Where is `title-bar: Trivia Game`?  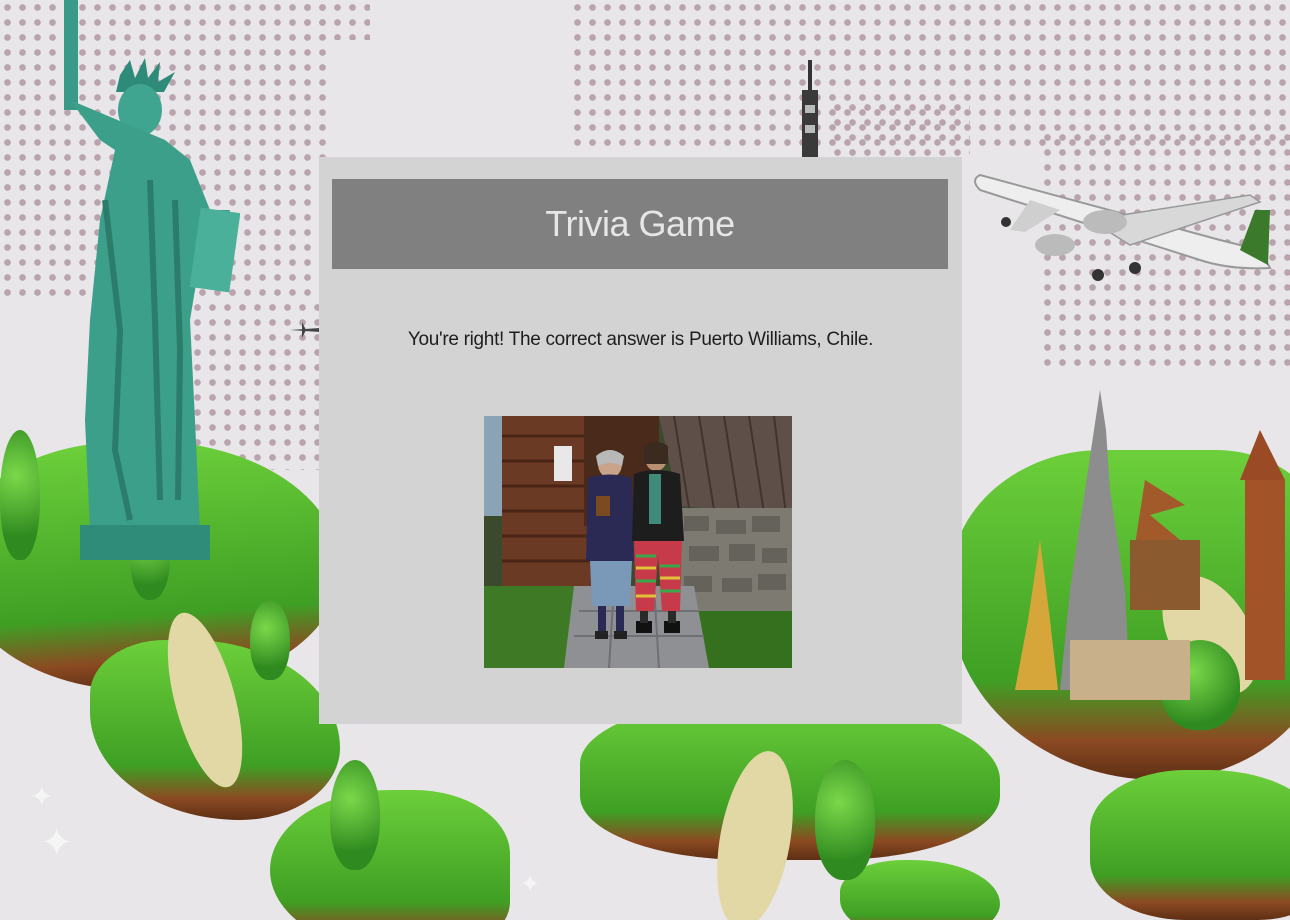 title-bar: Trivia Game is located at coordinates (640, 224).